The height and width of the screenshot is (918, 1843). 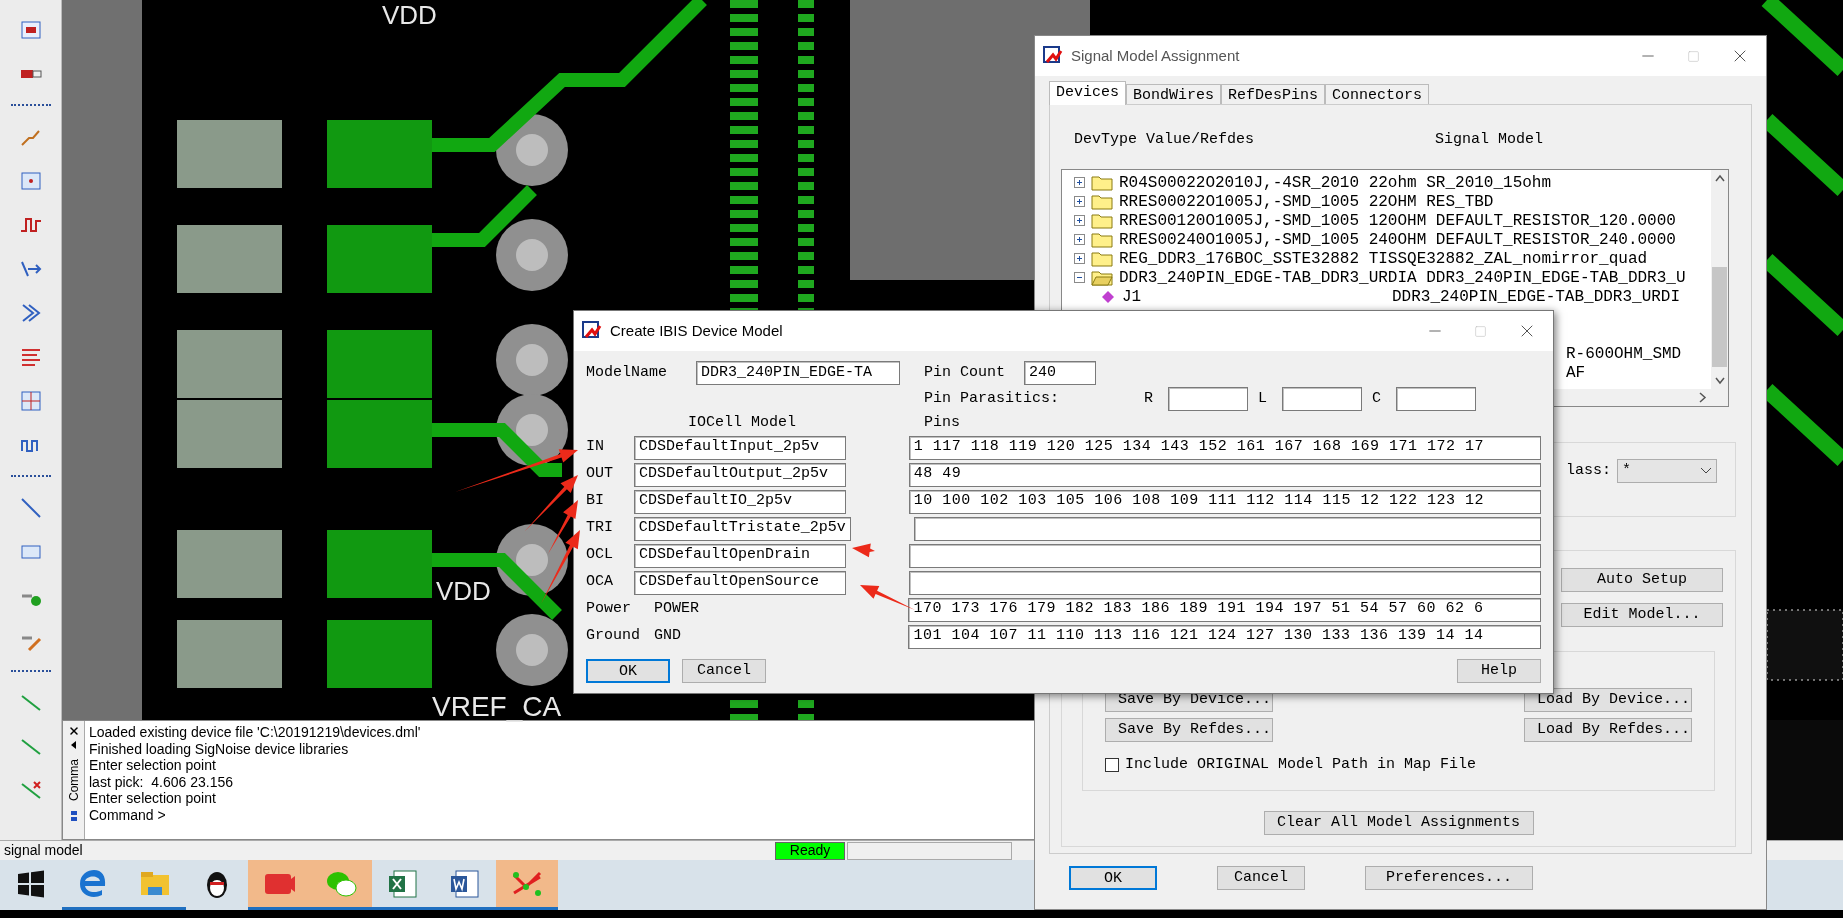 What do you see at coordinates (676, 609) in the screenshot?
I see `supply-model: POWER` at bounding box center [676, 609].